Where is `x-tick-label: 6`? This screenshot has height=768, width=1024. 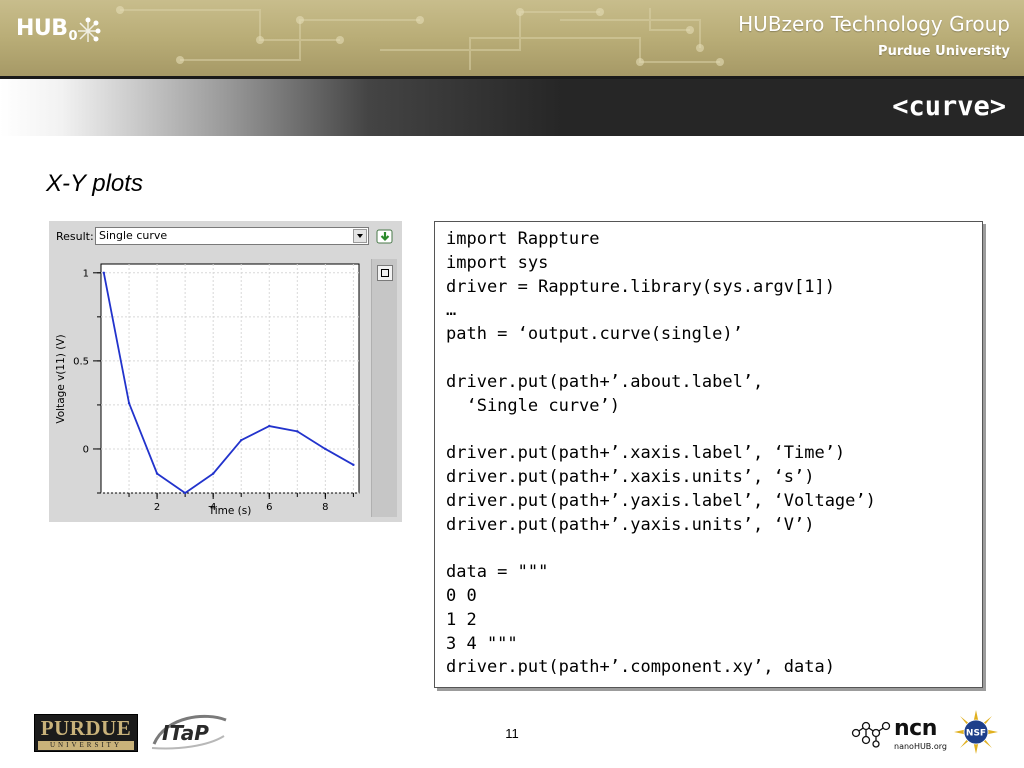
x-tick-label: 6 is located at coordinates (269, 507).